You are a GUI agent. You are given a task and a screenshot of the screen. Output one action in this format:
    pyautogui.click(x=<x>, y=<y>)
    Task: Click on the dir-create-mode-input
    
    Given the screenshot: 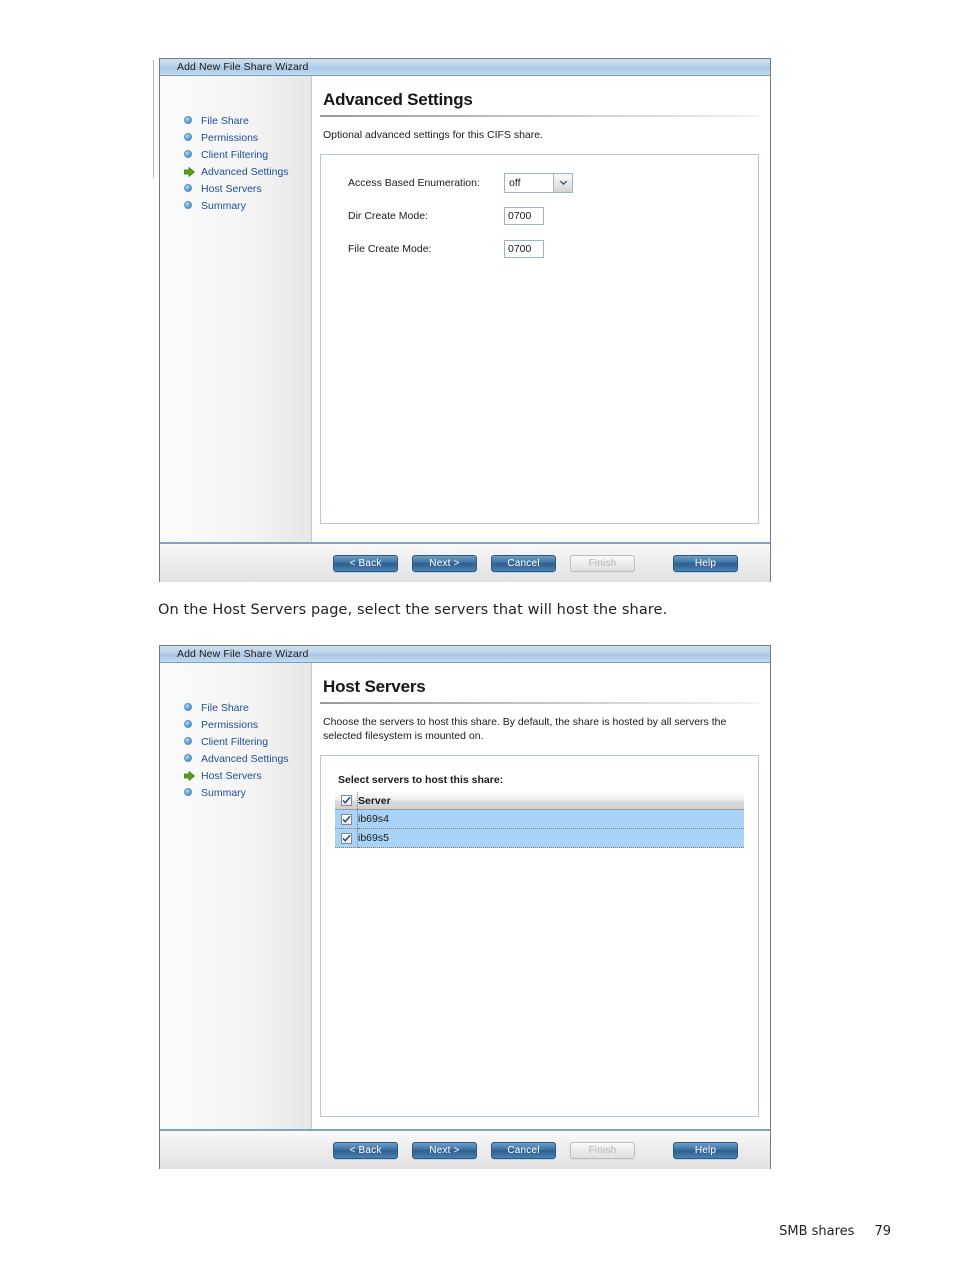 What is the action you would take?
    pyautogui.click(x=524, y=216)
    